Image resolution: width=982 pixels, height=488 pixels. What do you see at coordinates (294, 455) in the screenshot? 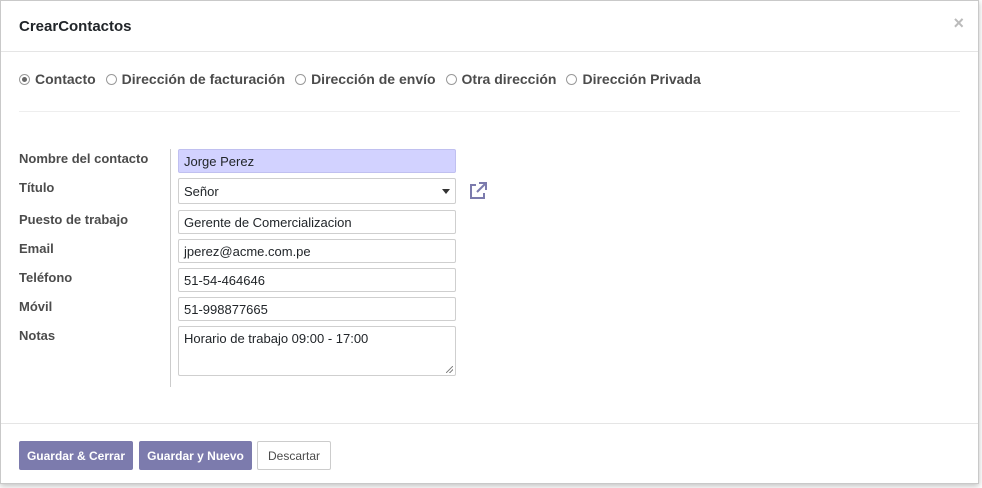
I see `discard-button: Descartar` at bounding box center [294, 455].